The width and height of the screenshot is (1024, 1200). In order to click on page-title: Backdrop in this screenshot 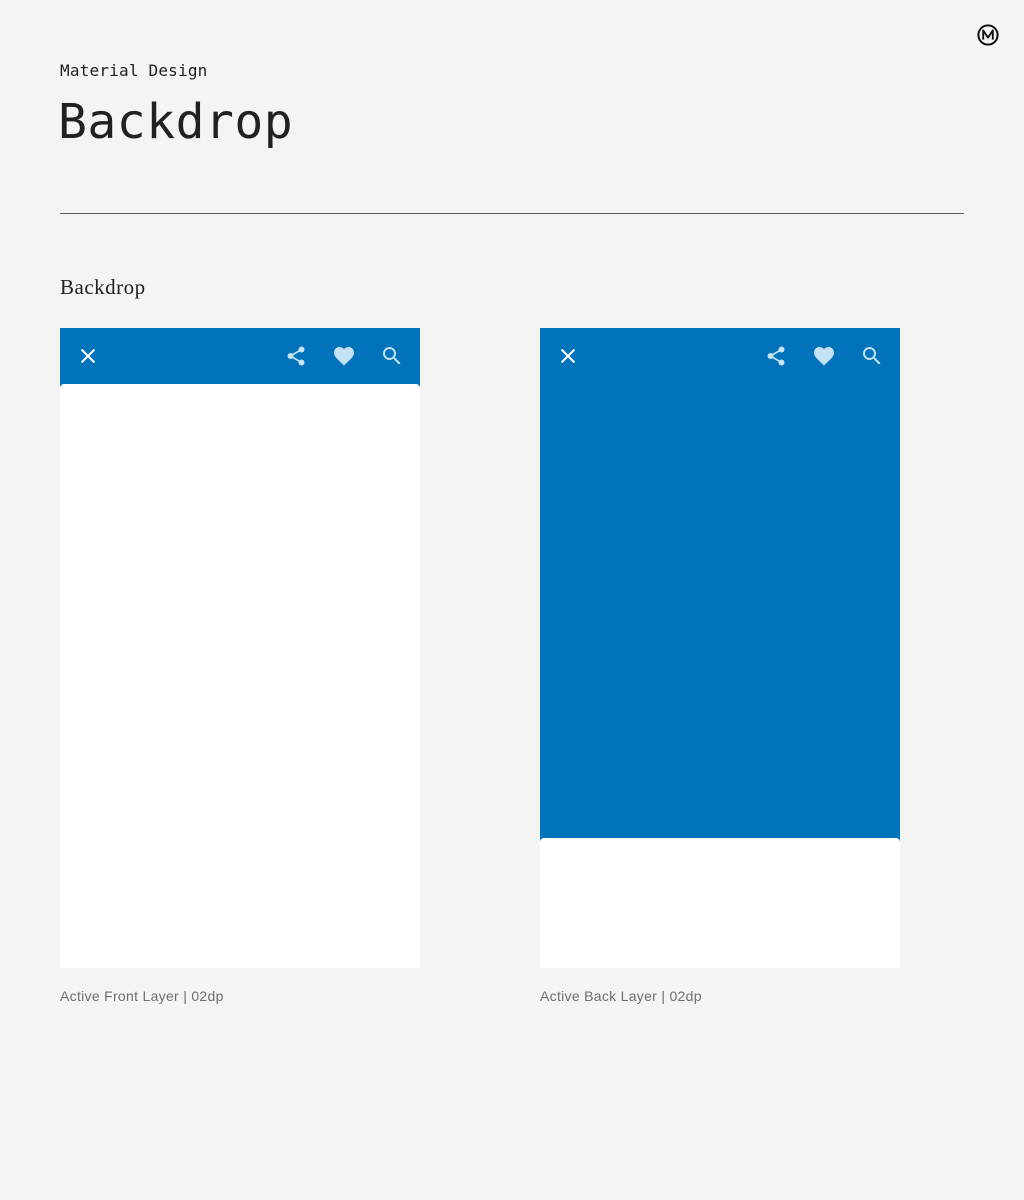, I will do `click(176, 122)`.